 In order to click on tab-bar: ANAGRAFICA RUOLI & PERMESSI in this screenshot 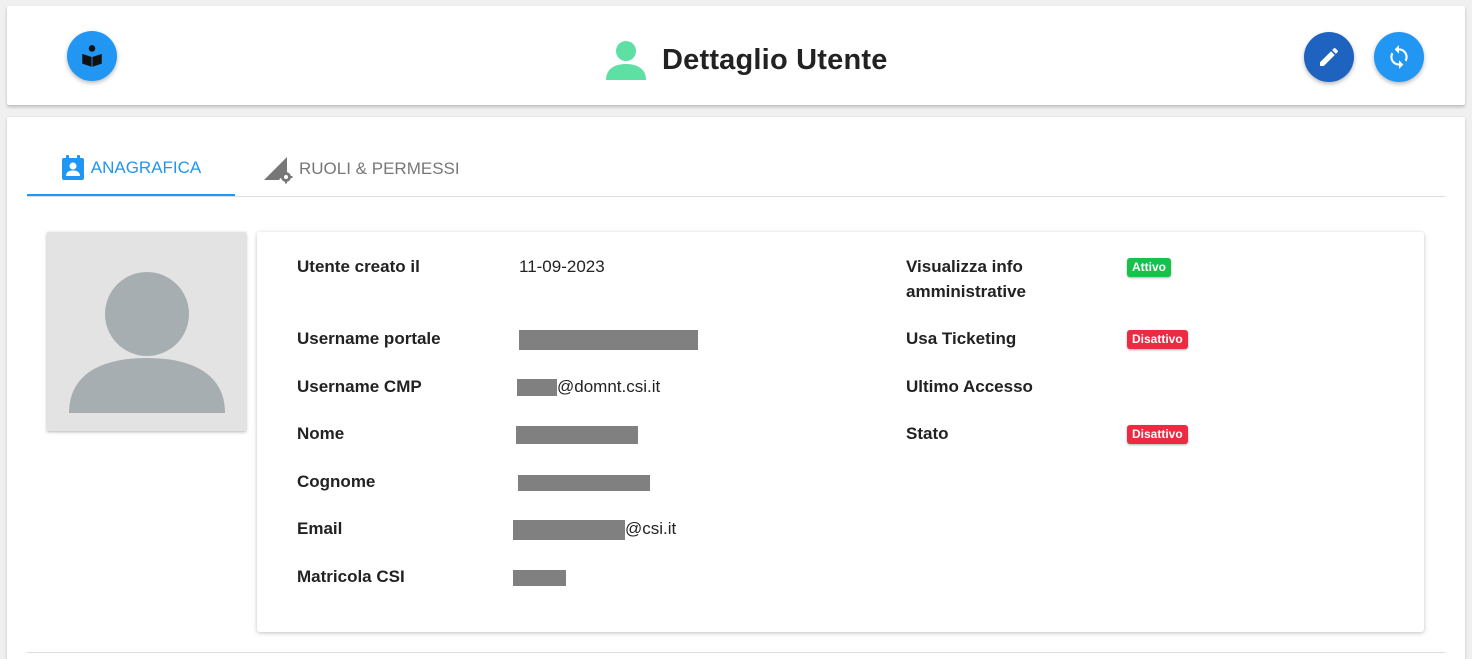, I will do `click(736, 169)`.